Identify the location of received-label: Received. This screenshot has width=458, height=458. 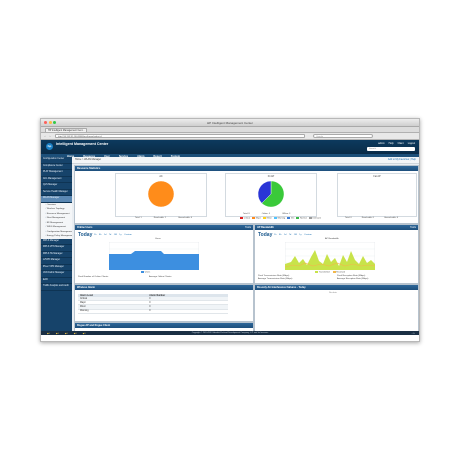
(340, 272).